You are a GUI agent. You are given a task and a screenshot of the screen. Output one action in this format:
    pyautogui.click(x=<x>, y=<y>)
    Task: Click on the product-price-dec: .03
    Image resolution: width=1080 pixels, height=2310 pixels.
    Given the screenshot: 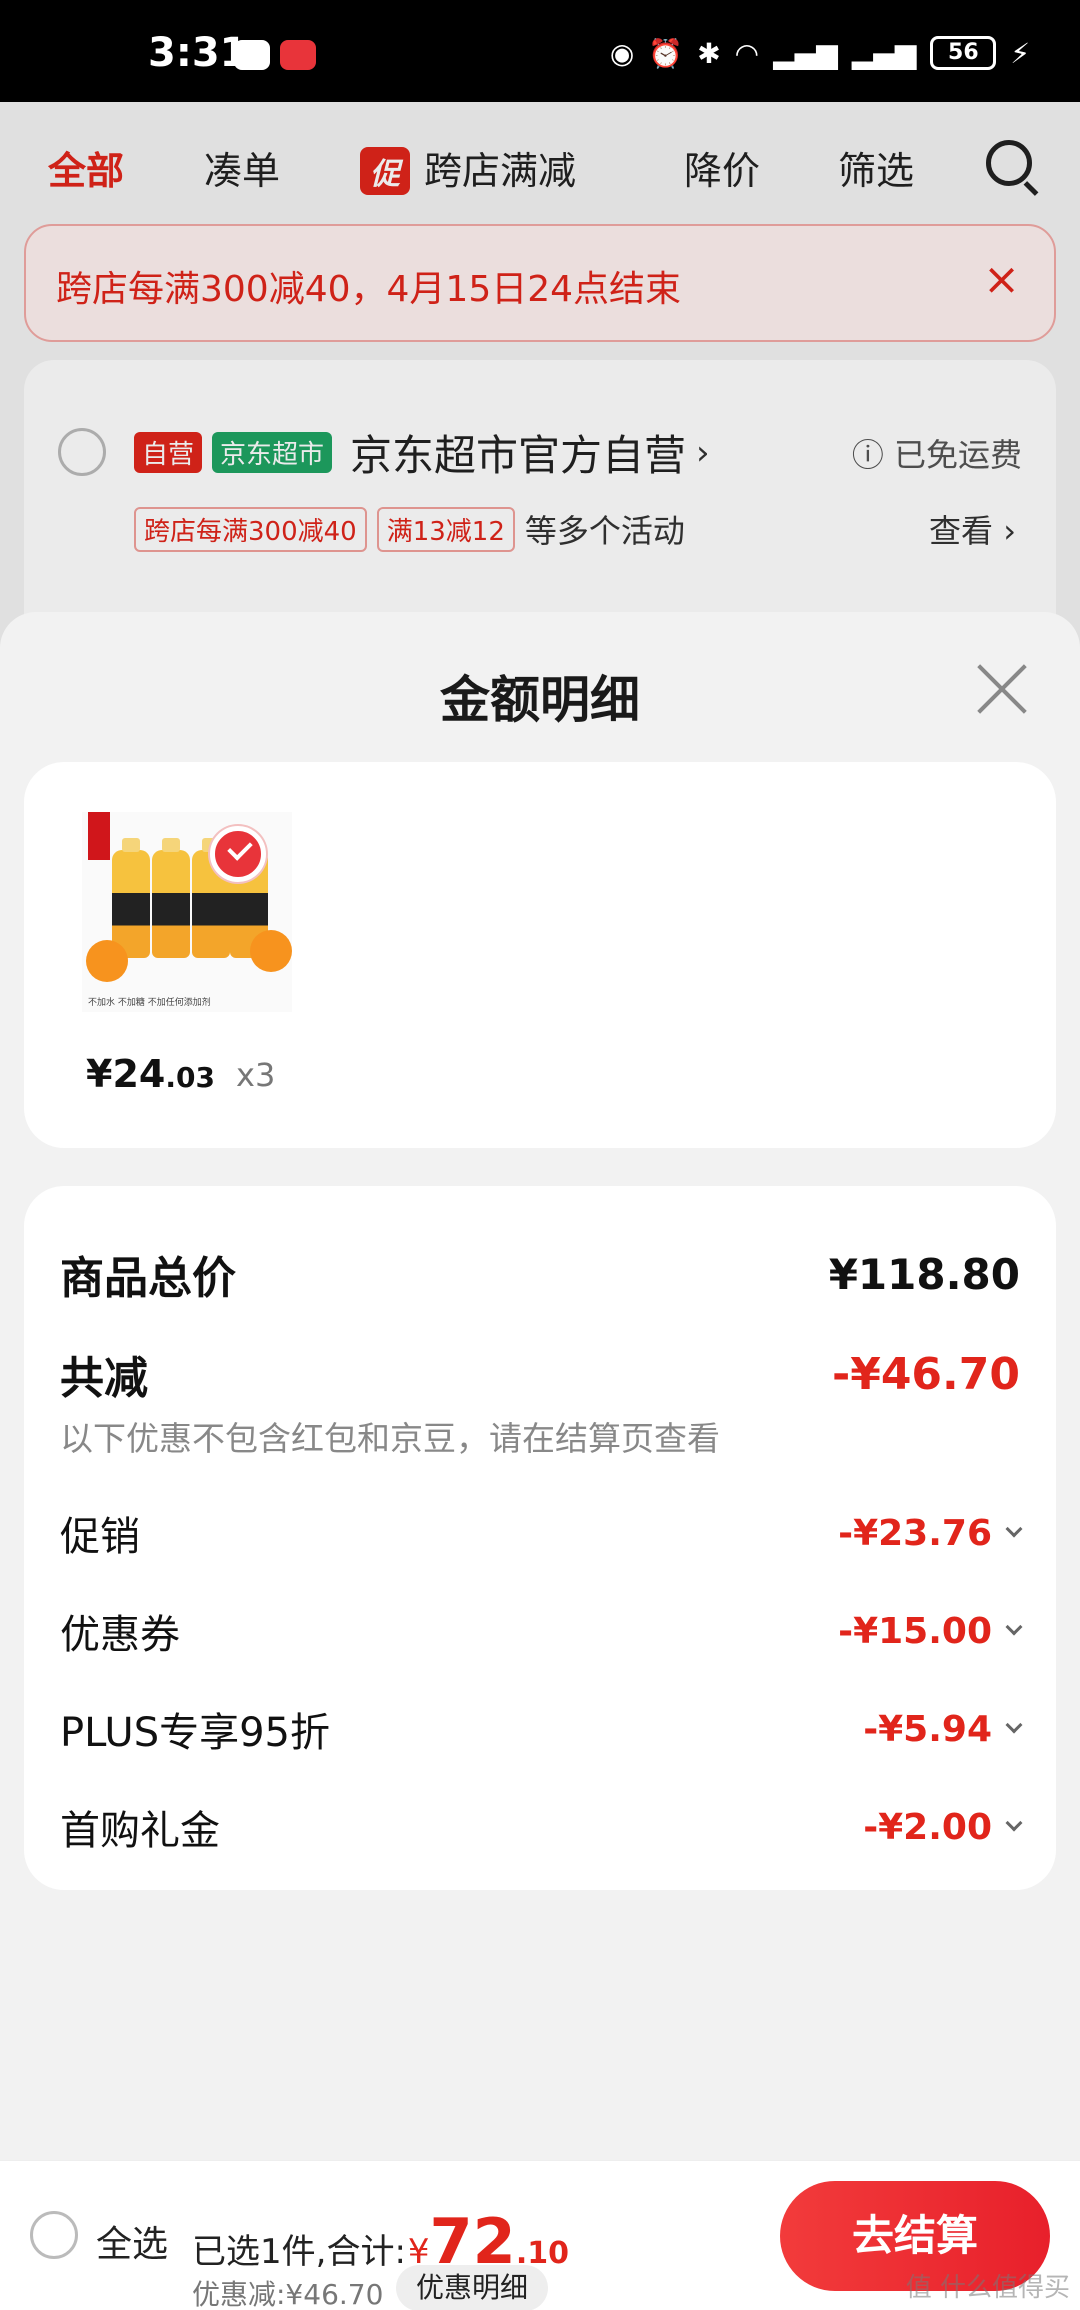 What is the action you would take?
    pyautogui.click(x=190, y=1077)
    